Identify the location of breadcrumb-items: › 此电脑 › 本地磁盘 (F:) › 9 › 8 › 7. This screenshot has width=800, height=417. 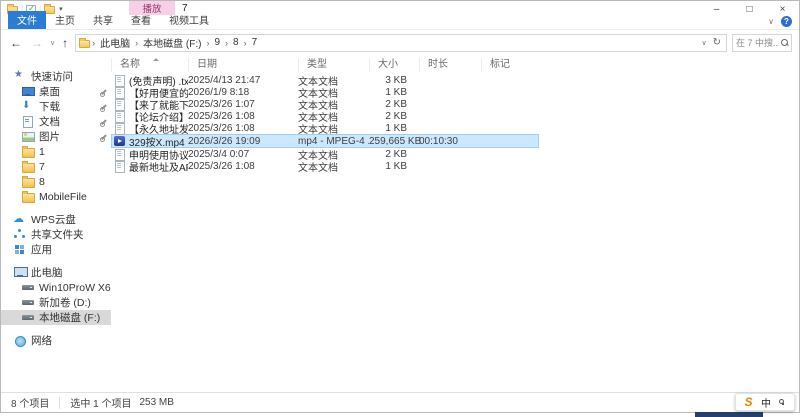
(176, 42).